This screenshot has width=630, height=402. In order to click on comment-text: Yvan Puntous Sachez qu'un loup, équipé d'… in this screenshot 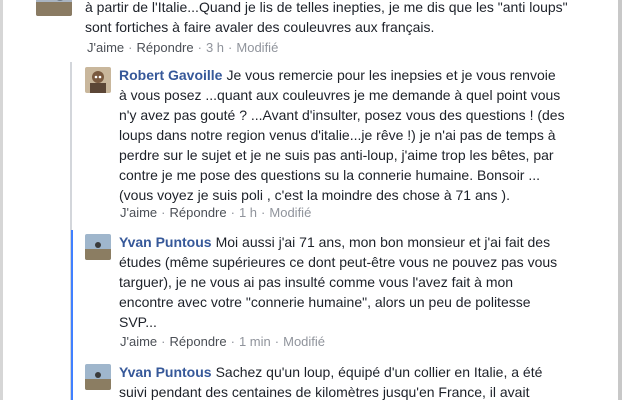, I will do `click(331, 382)`.